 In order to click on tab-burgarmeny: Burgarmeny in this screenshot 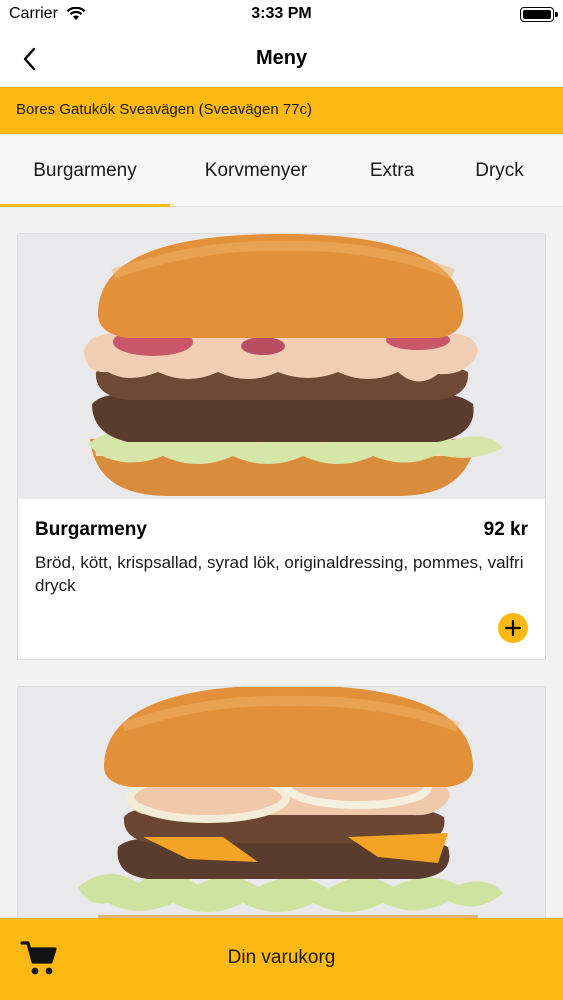, I will do `click(85, 170)`.